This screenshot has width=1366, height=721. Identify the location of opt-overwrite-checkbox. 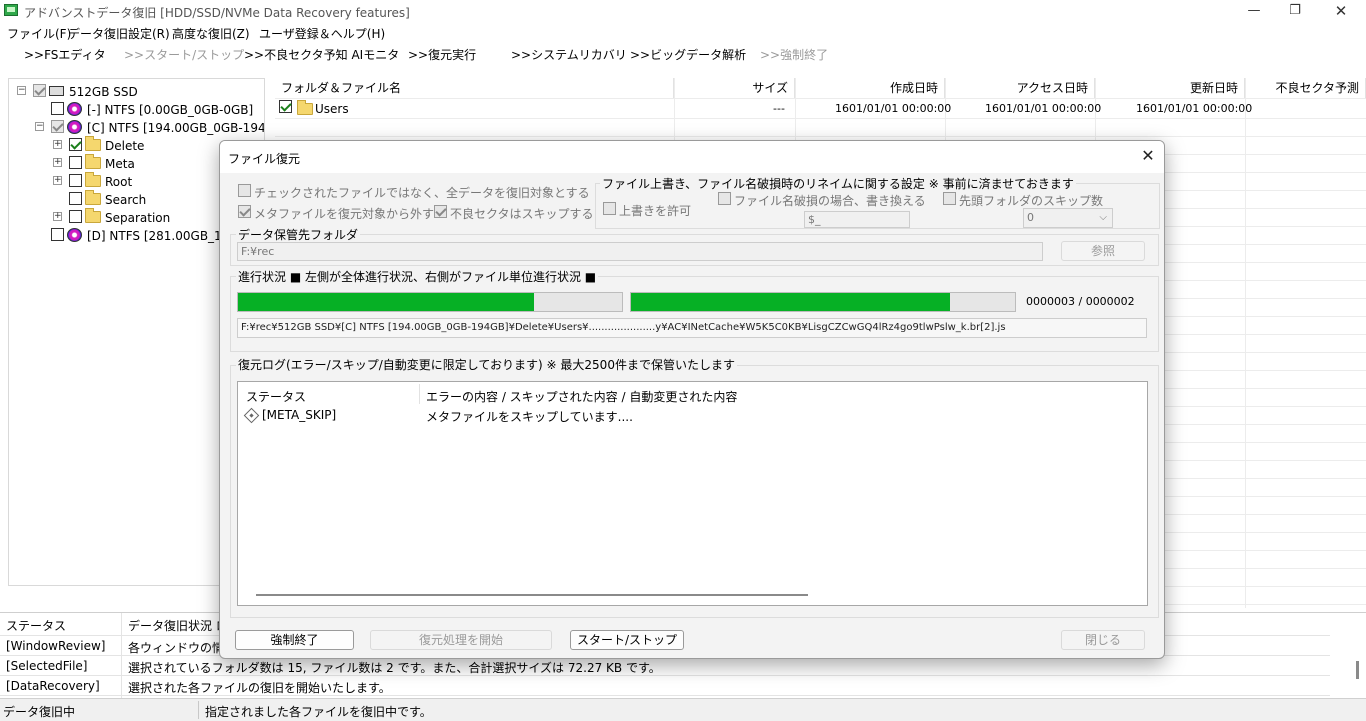
(609, 208).